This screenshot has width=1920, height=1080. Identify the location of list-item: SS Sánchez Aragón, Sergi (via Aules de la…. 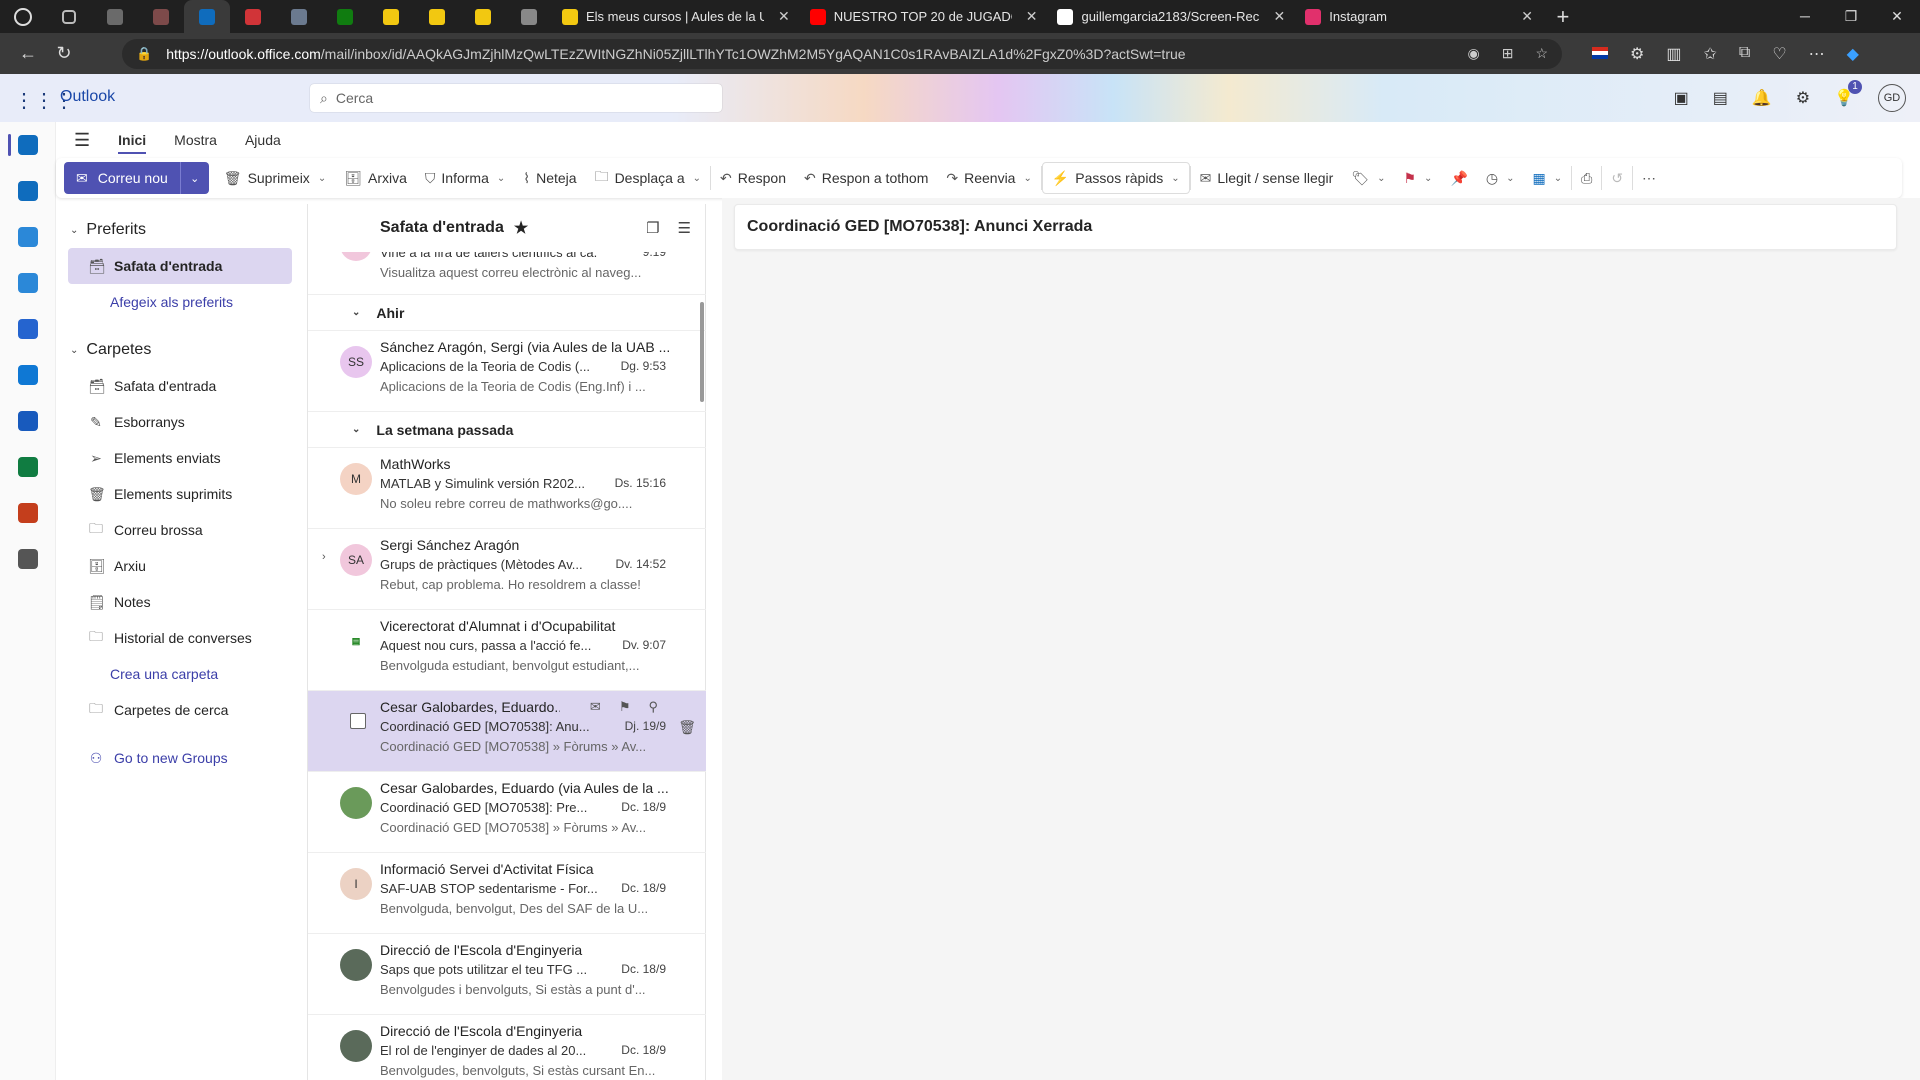
(507, 371).